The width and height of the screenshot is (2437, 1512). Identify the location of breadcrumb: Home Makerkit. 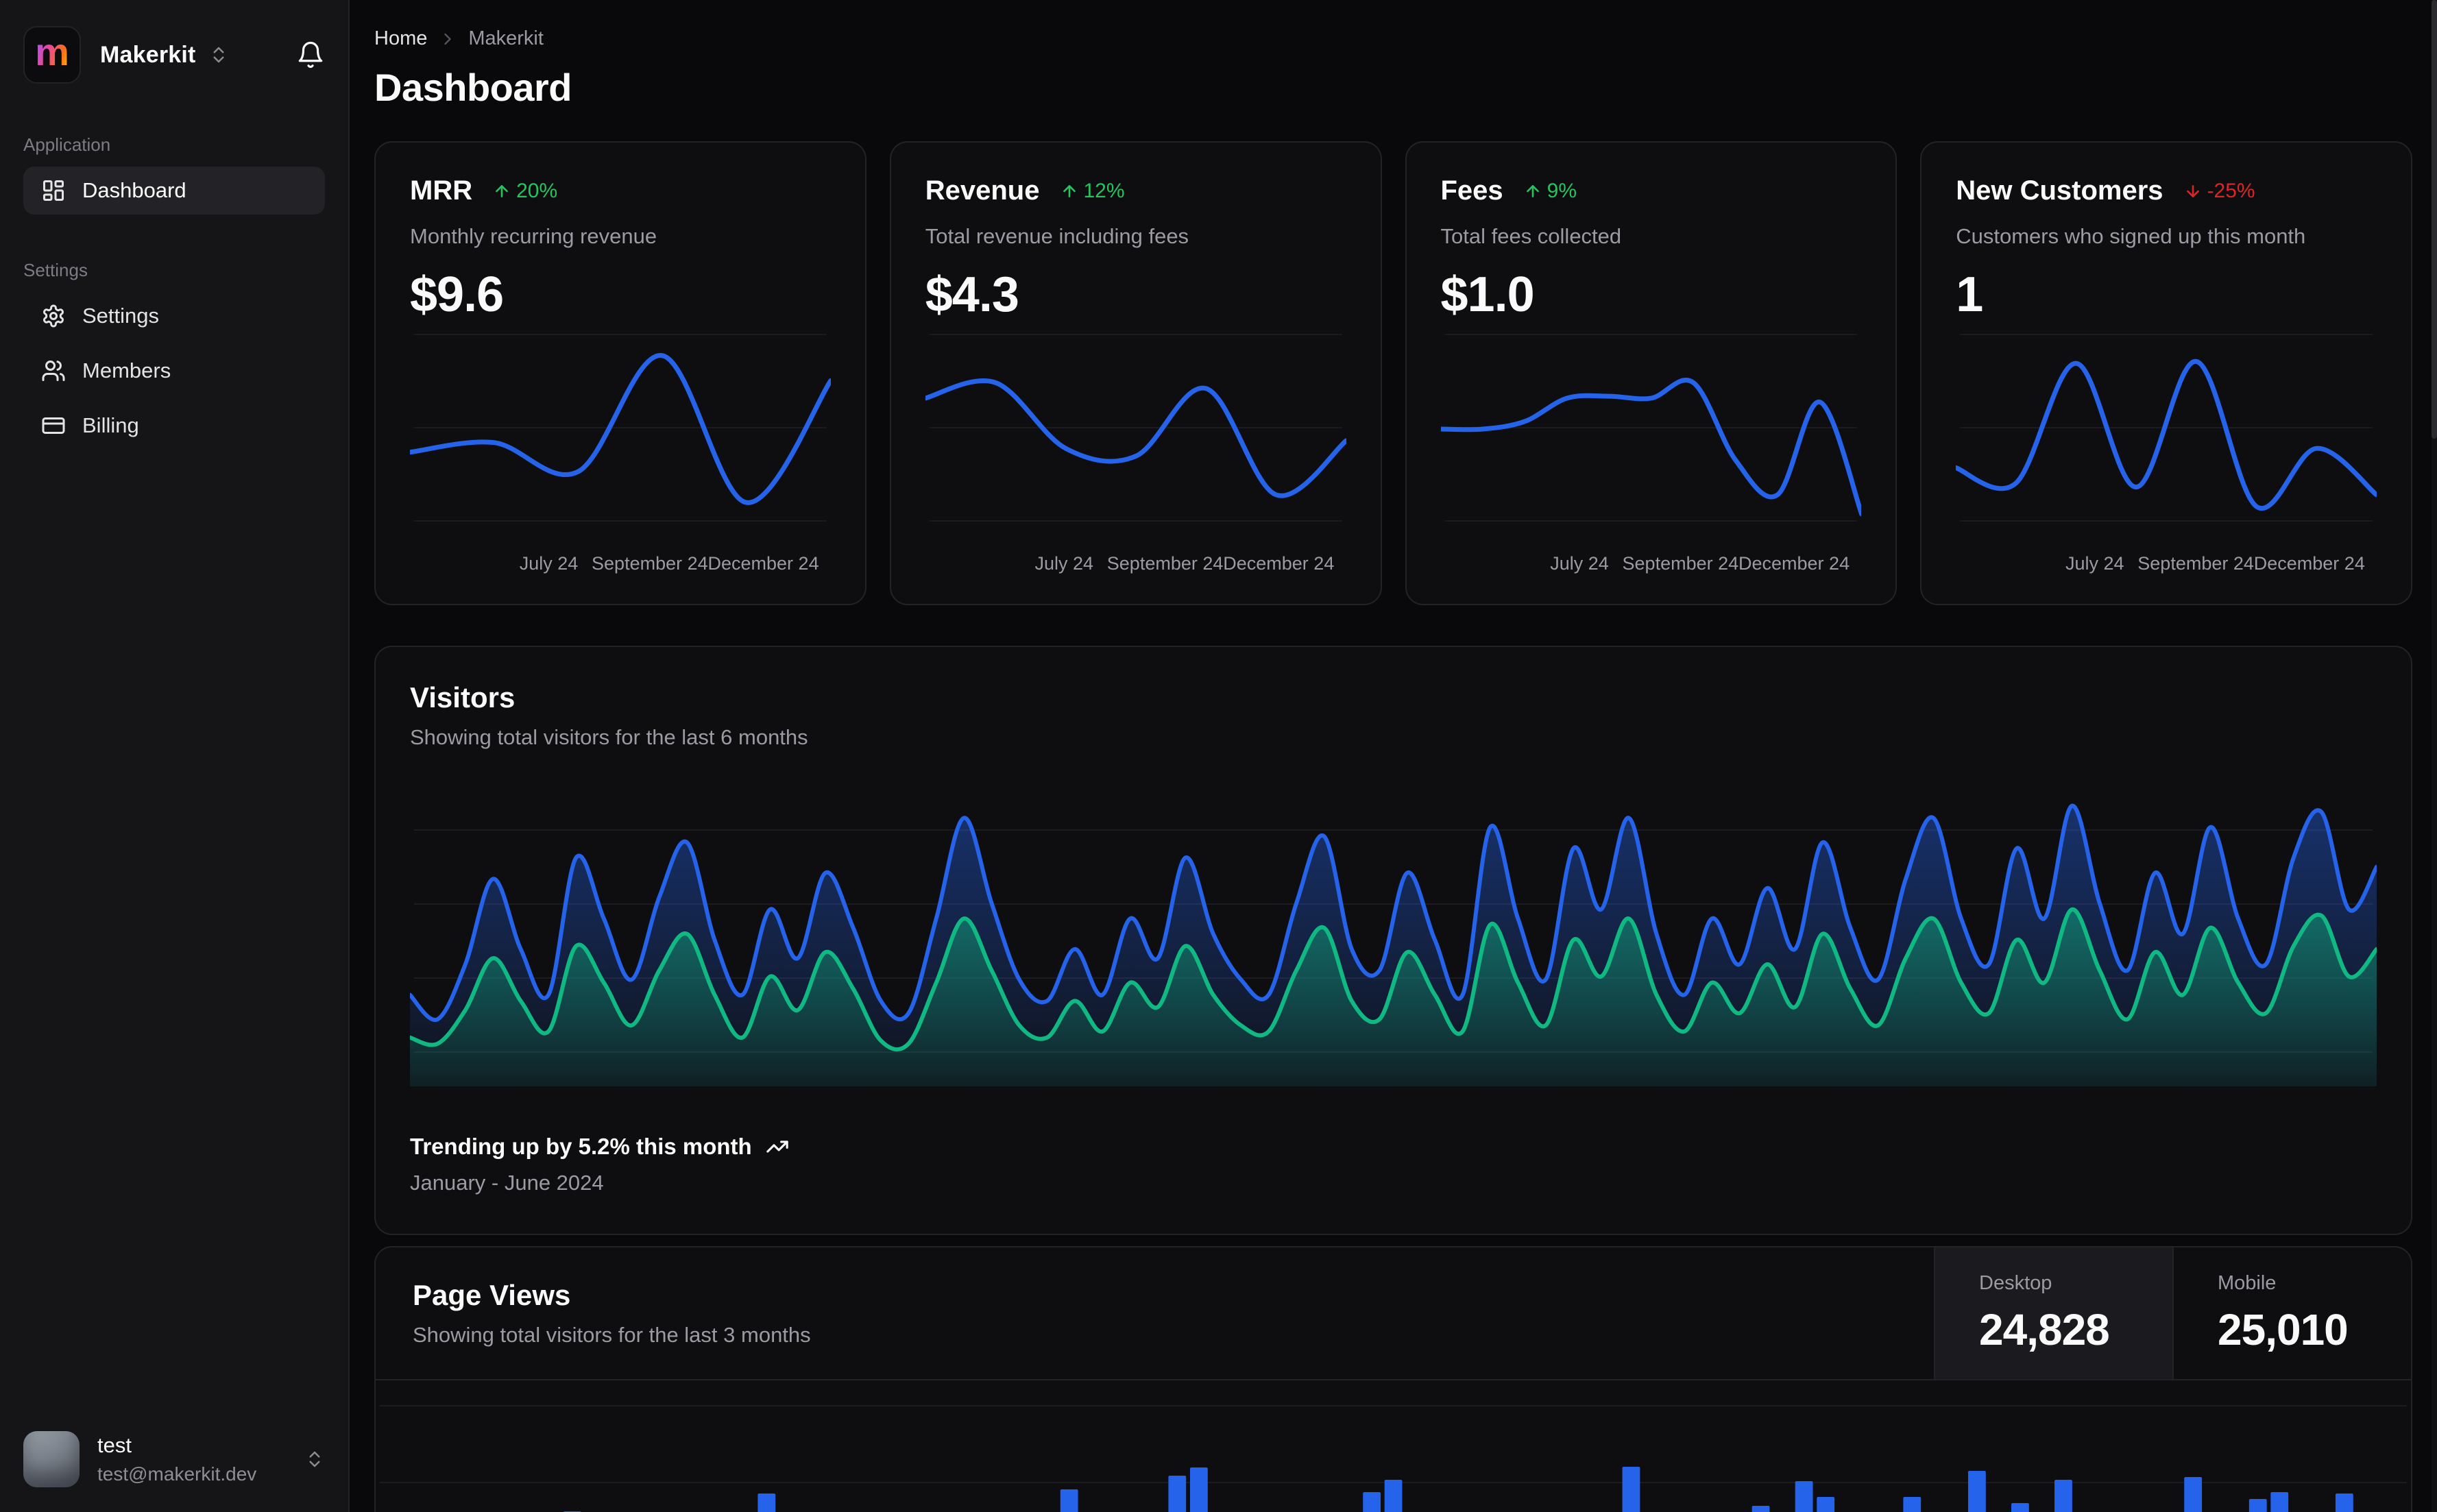
(1393, 38).